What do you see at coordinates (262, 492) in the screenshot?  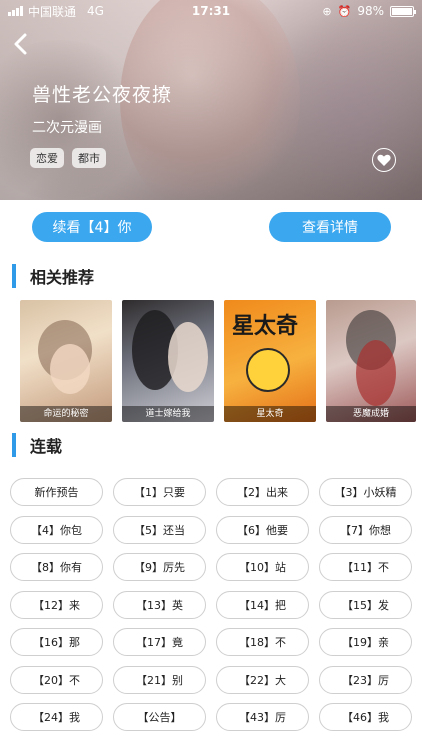 I see `chapter-button: 【2】出来` at bounding box center [262, 492].